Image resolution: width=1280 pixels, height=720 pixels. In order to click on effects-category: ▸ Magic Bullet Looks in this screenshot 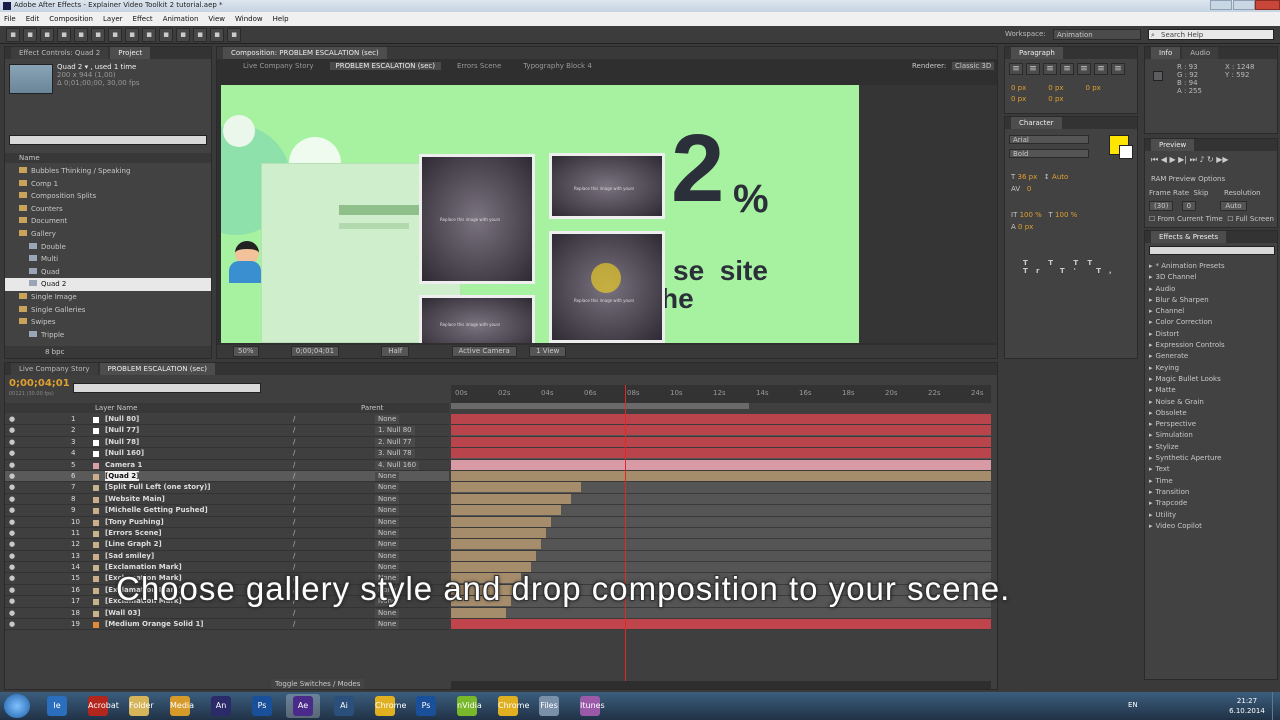, I will do `click(1212, 379)`.